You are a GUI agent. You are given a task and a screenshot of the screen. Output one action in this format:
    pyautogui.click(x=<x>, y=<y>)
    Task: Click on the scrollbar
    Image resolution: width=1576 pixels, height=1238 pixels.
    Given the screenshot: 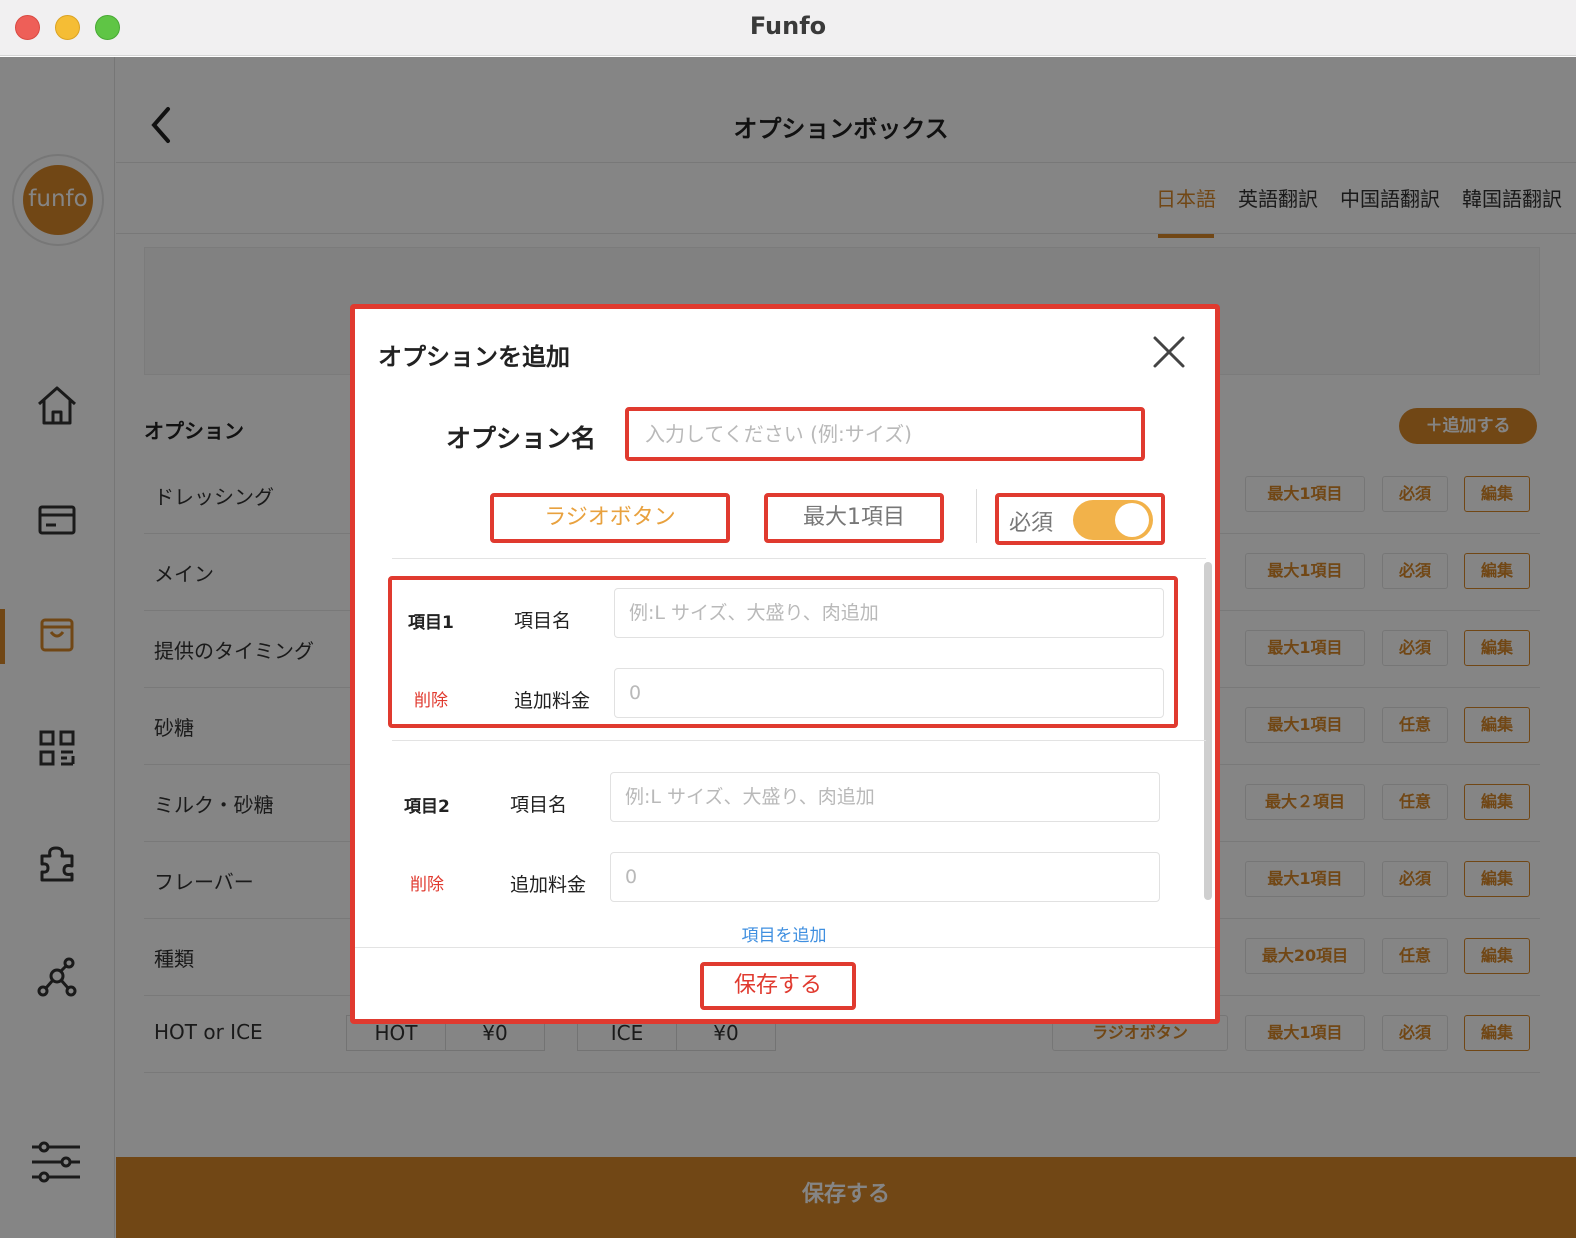 What is the action you would take?
    pyautogui.click(x=1208, y=731)
    